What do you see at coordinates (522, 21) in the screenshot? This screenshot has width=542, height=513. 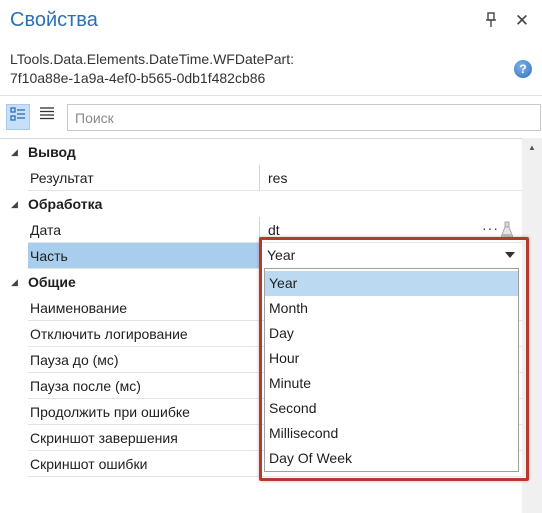 I see `close-icon: ✕` at bounding box center [522, 21].